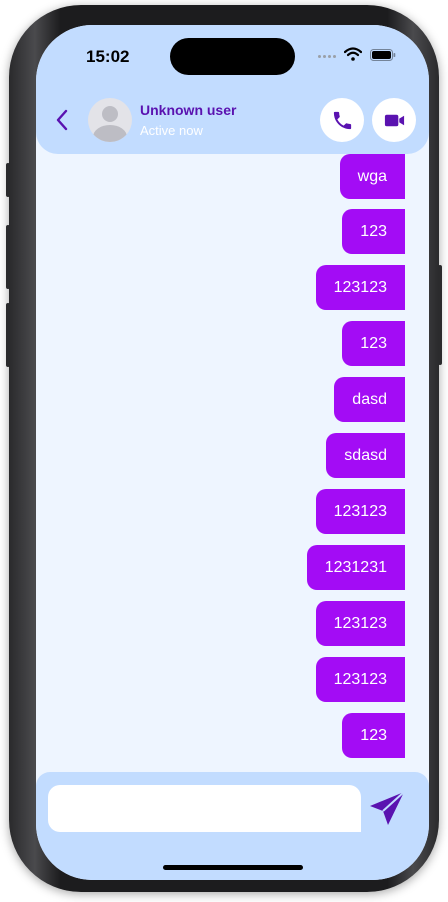 Image resolution: width=448 pixels, height=902 pixels. What do you see at coordinates (110, 124) in the screenshot?
I see `default-user-icon` at bounding box center [110, 124].